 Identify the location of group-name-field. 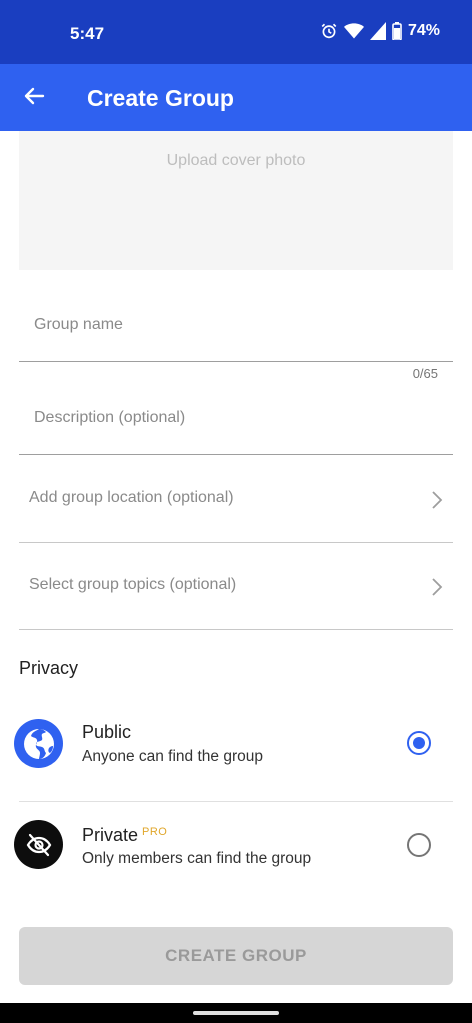
(236, 325).